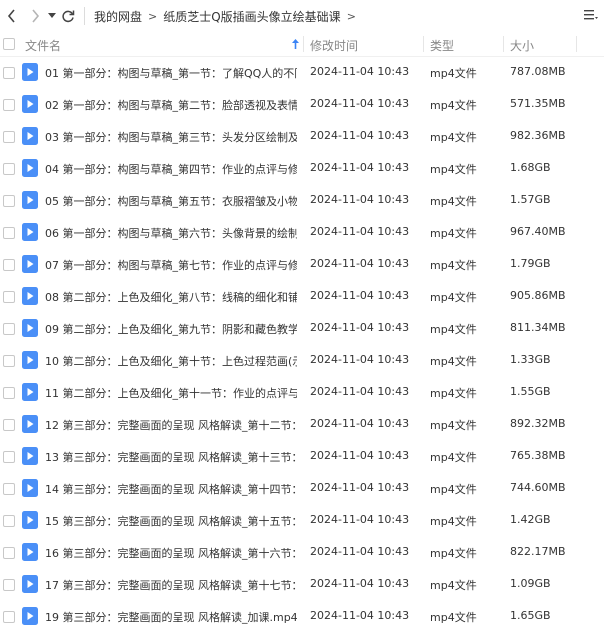 This screenshot has width=604, height=632. Describe the element at coordinates (43, 45) in the screenshot. I see `column-header-name: 文件名` at that location.